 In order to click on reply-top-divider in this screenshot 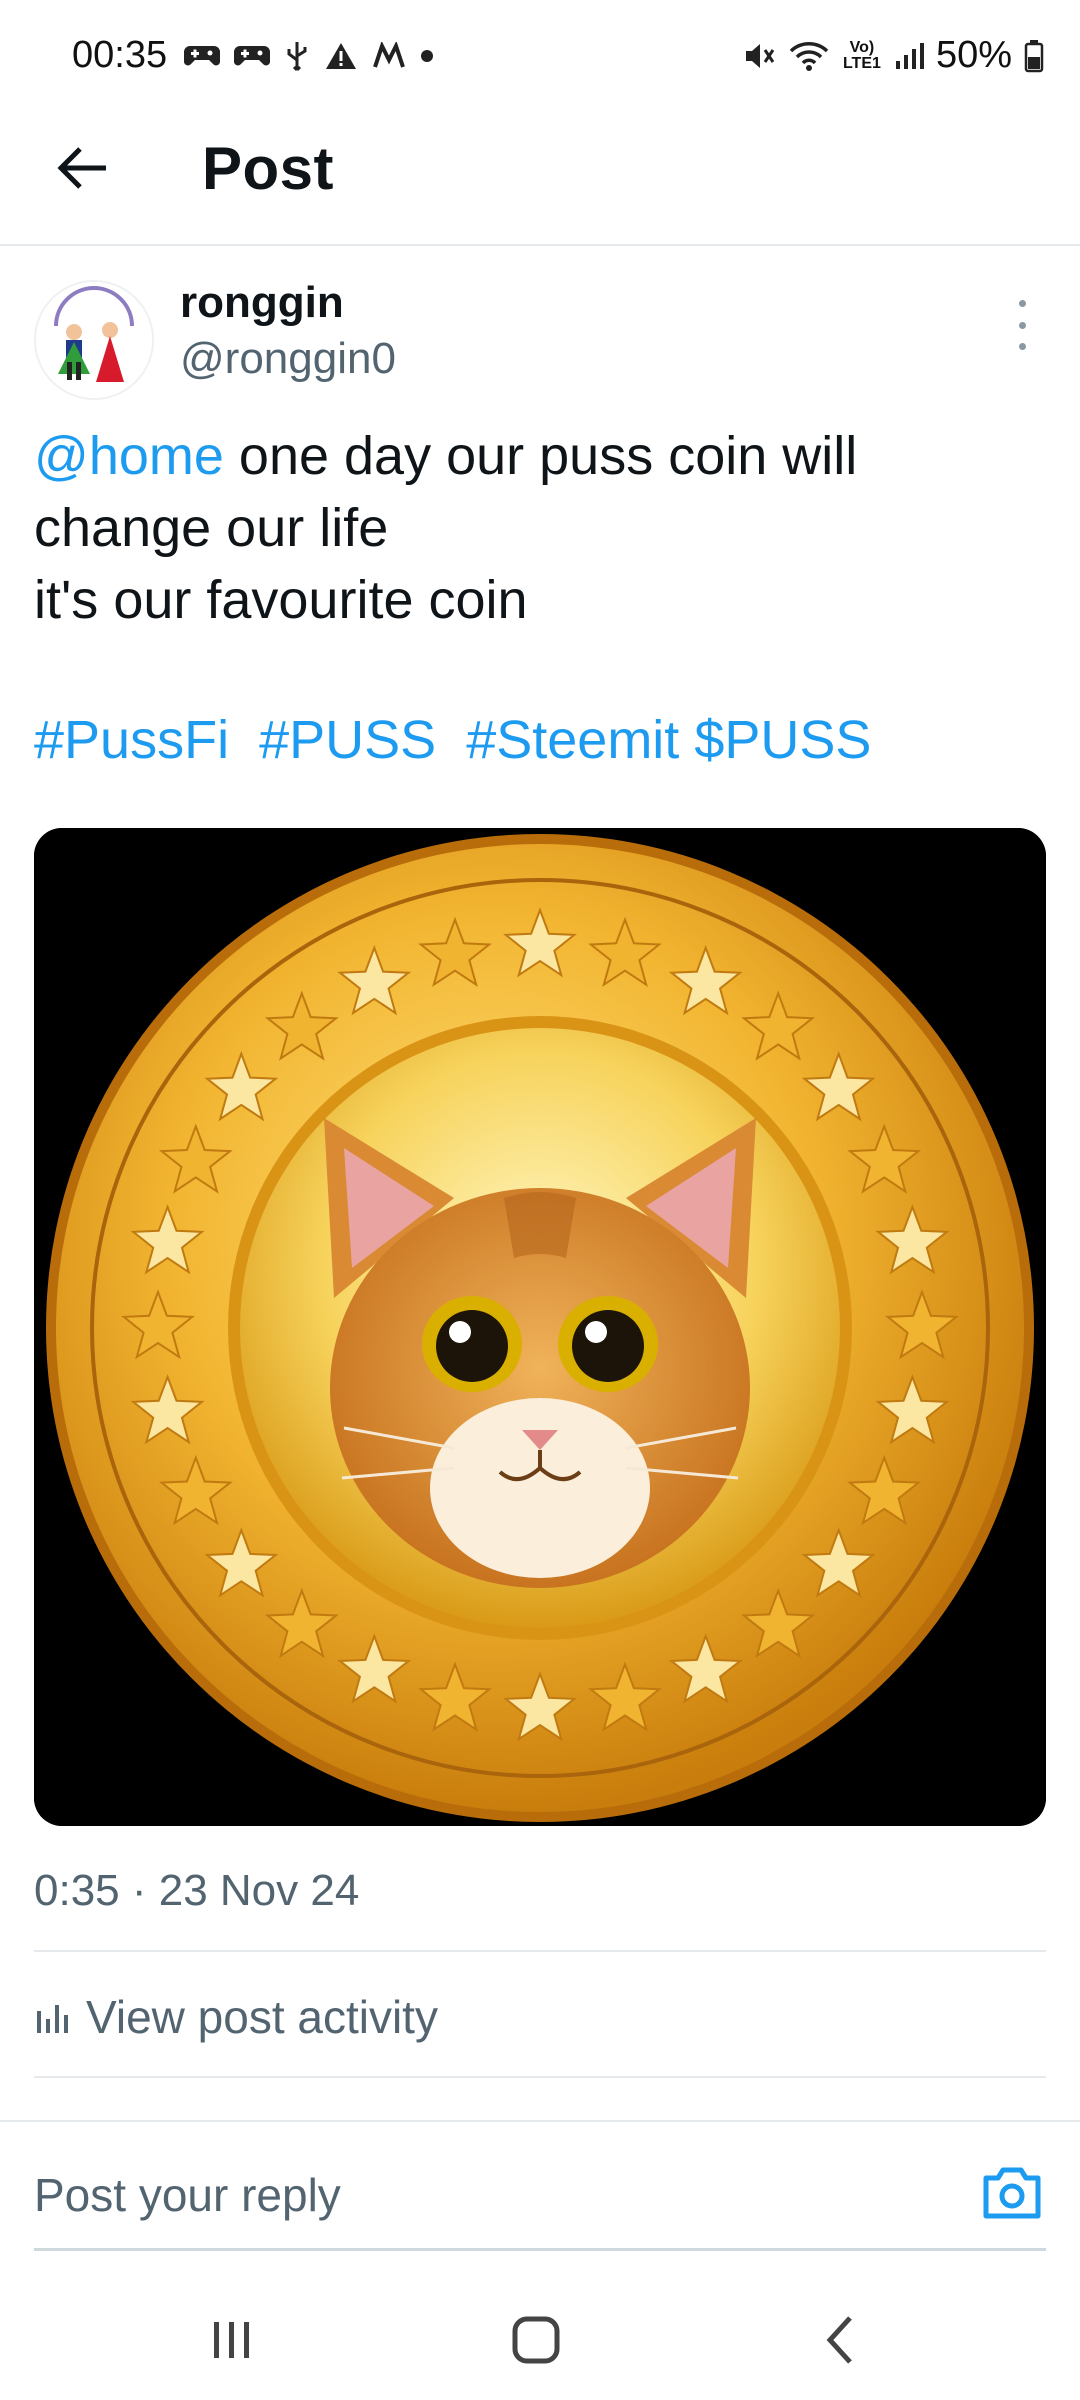, I will do `click(540, 2121)`.